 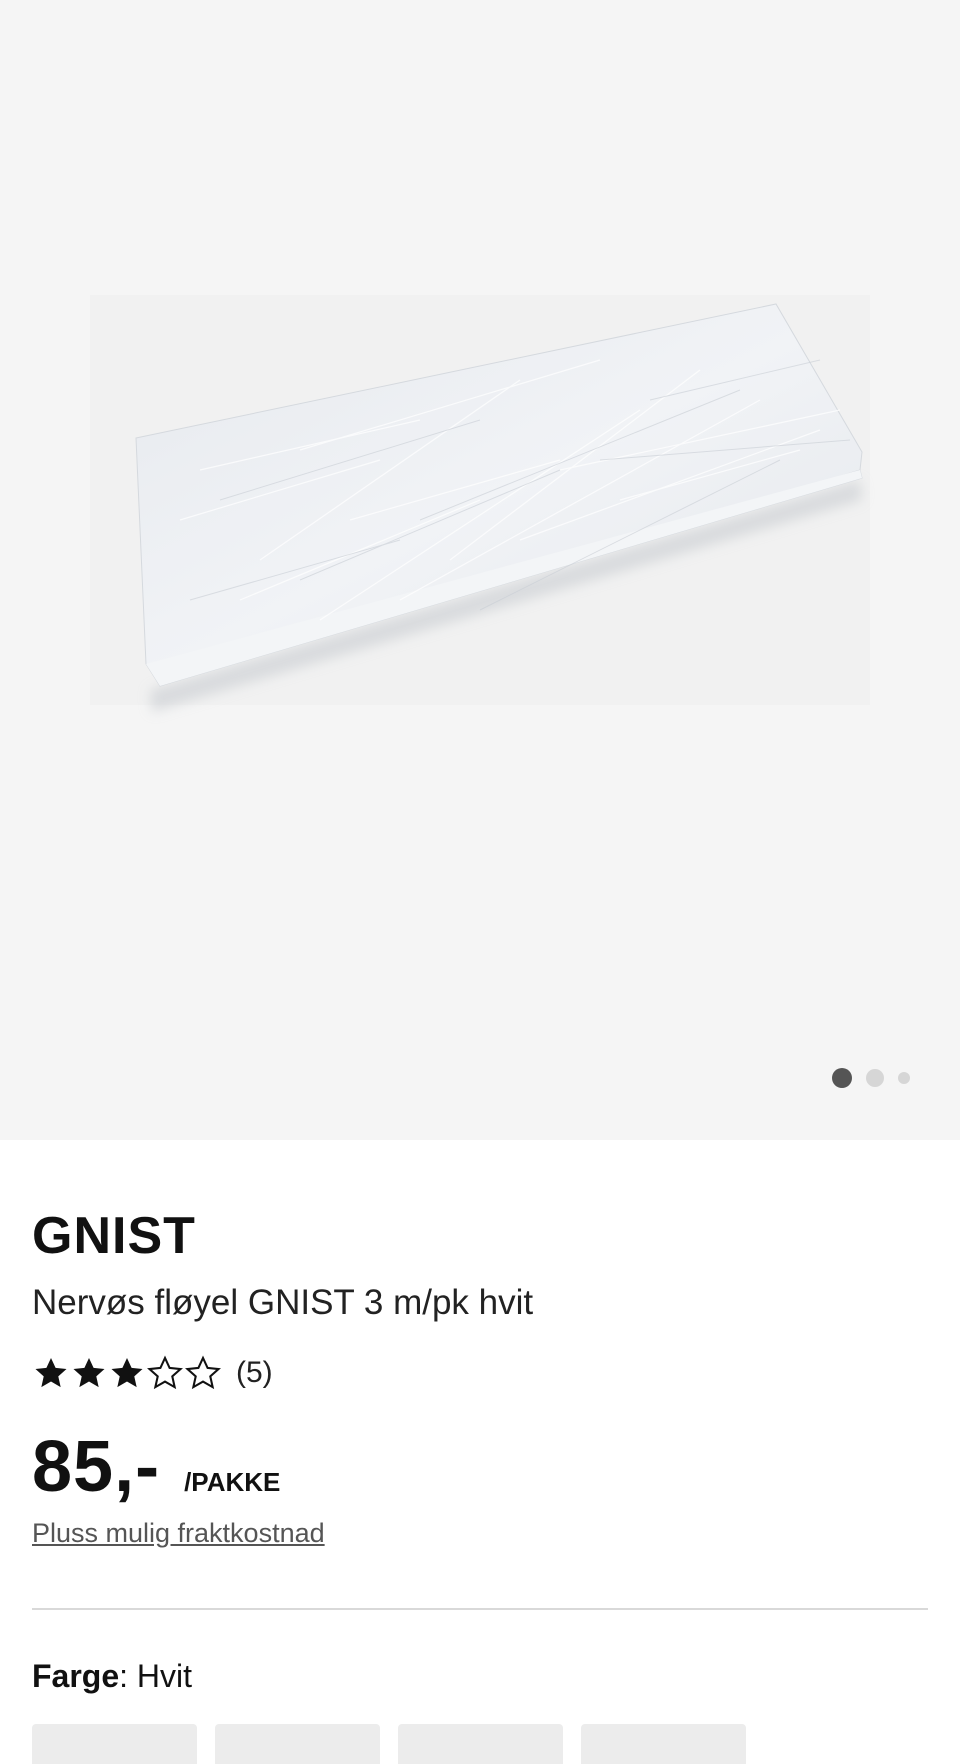 I want to click on color-label: Farge, so click(x=76, y=1676).